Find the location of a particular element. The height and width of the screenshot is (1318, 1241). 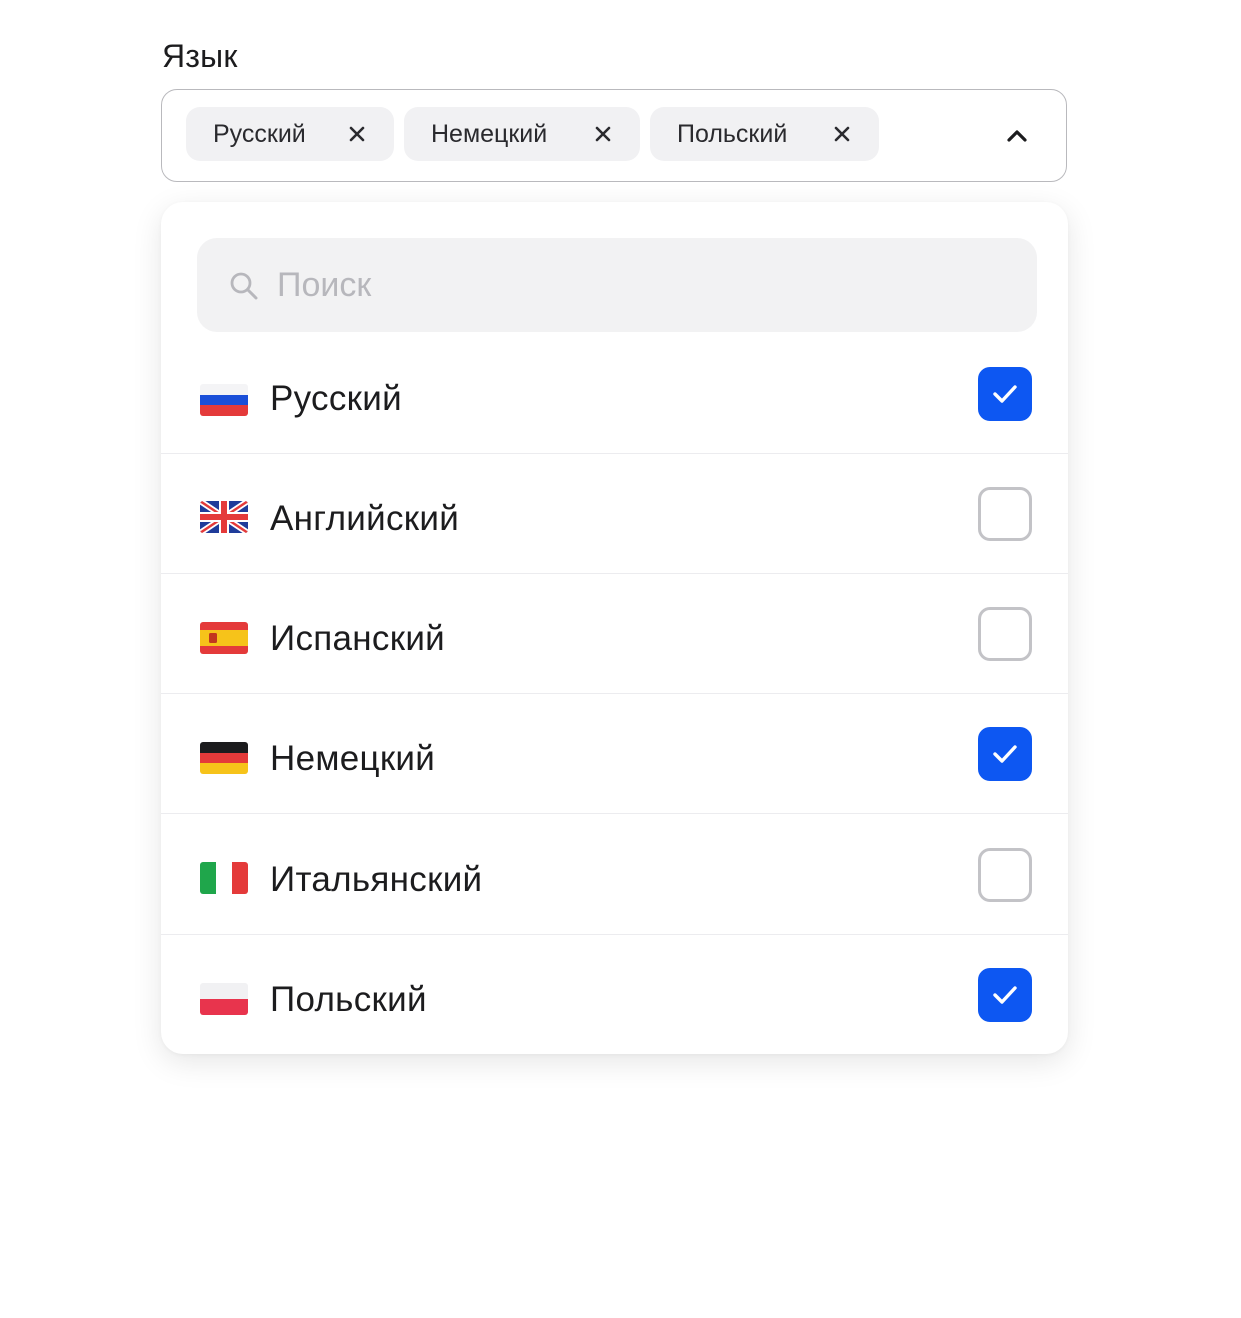

option-label: Испанский is located at coordinates (358, 638).